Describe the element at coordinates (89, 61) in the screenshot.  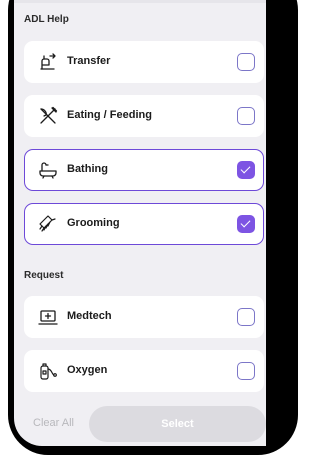
I see `option-label: Transfer` at that location.